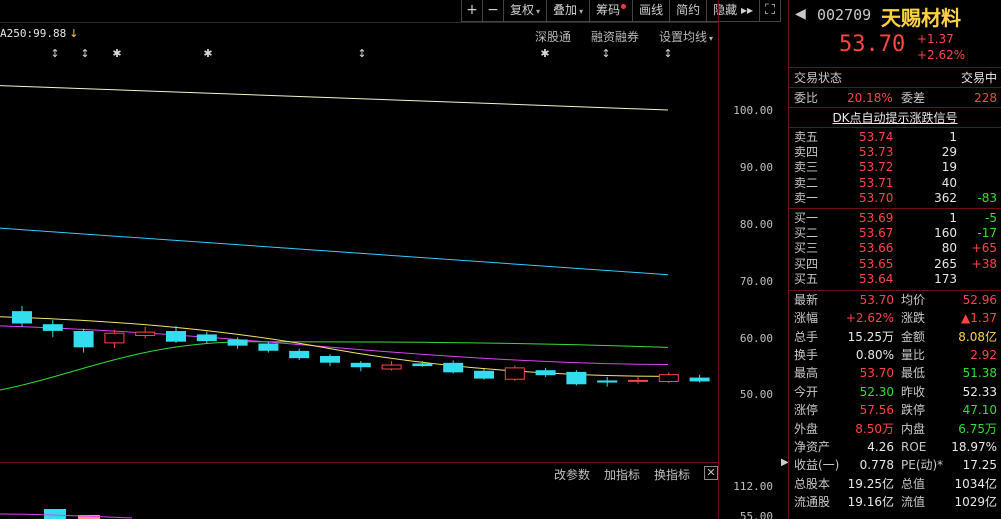  What do you see at coordinates (895, 152) in the screenshot?
I see `ask-level-row: 卖四 53.73 29` at bounding box center [895, 152].